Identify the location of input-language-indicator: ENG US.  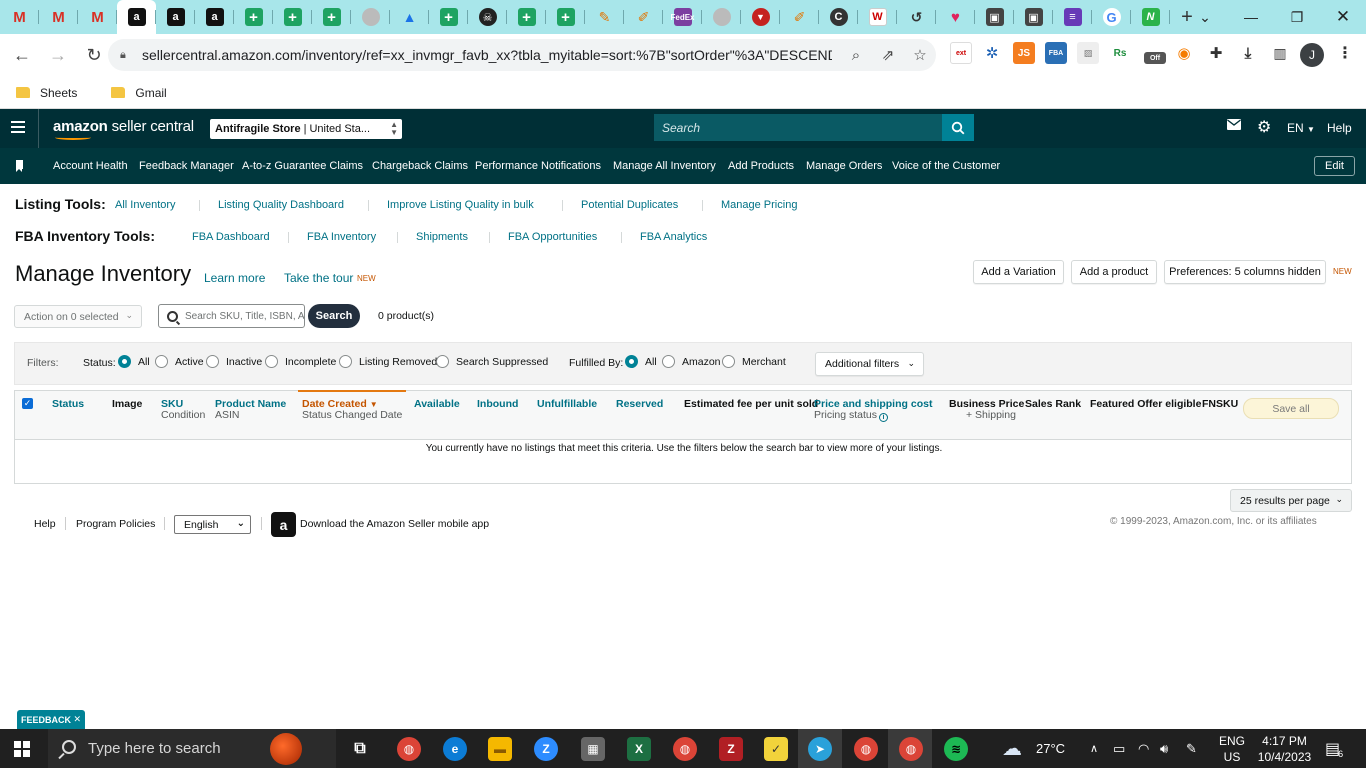
(1232, 748).